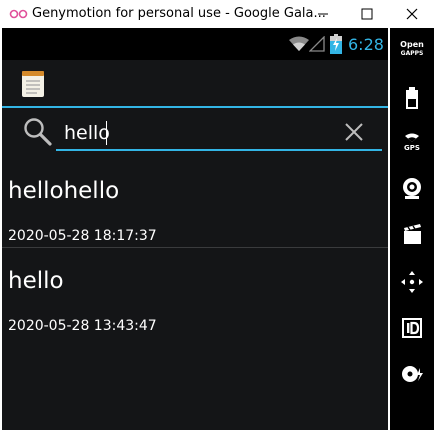 Image resolution: width=436 pixels, height=433 pixels. Describe the element at coordinates (412, 328) in the screenshot. I see `id-icon` at that location.